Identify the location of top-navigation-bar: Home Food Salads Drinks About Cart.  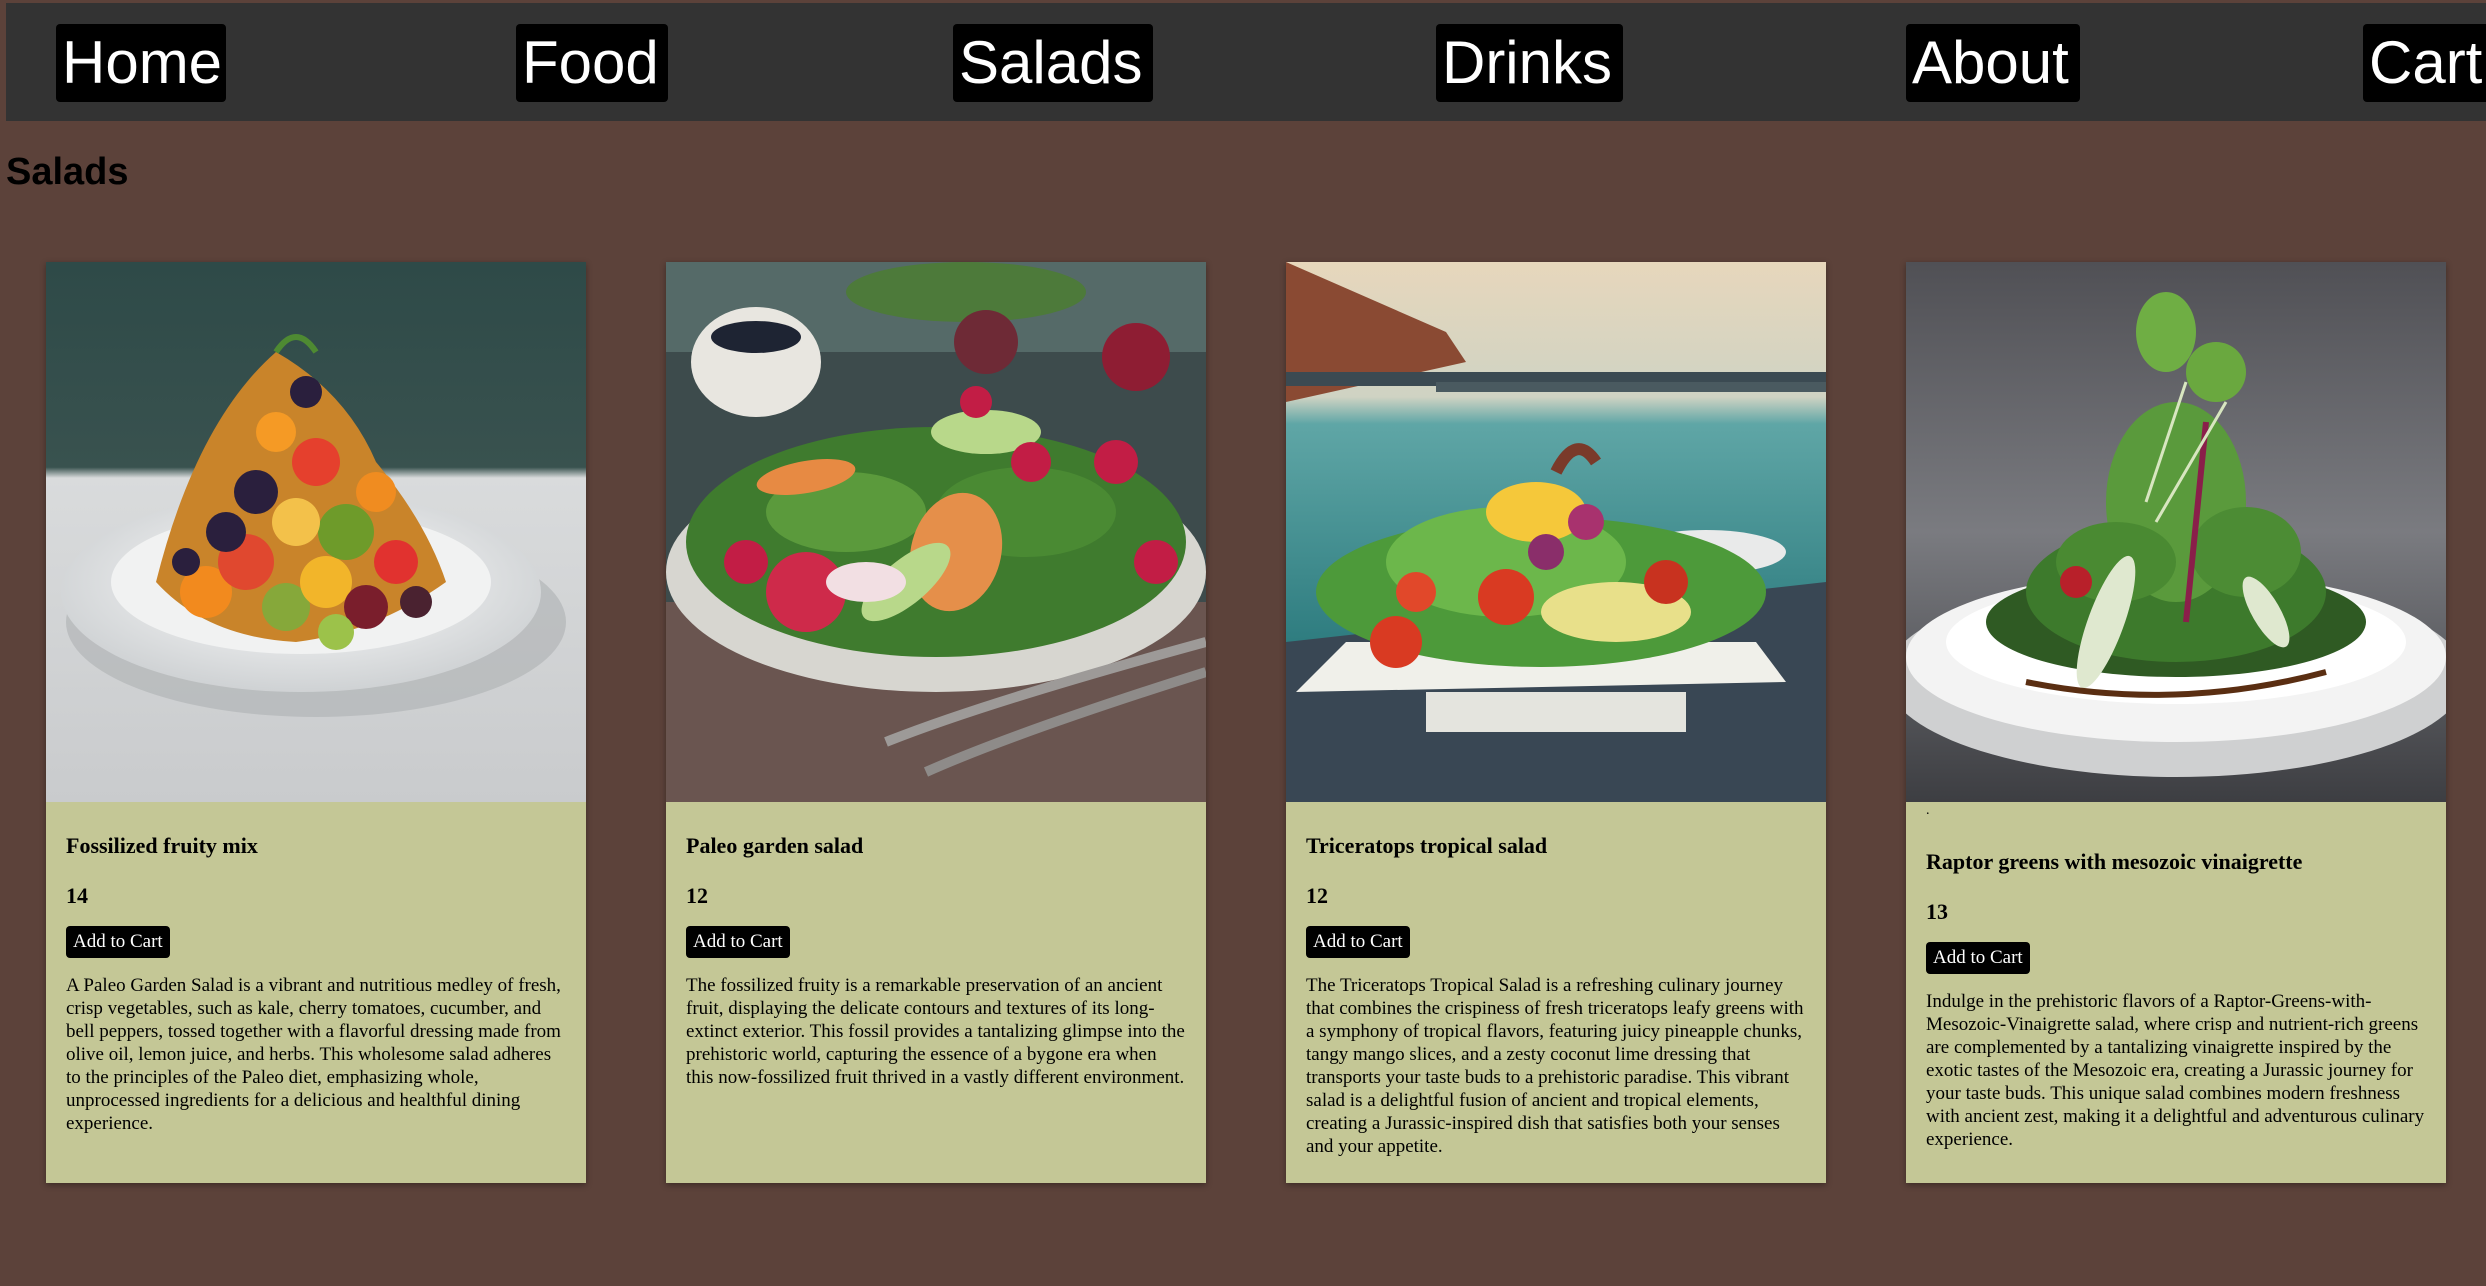
(1246, 62).